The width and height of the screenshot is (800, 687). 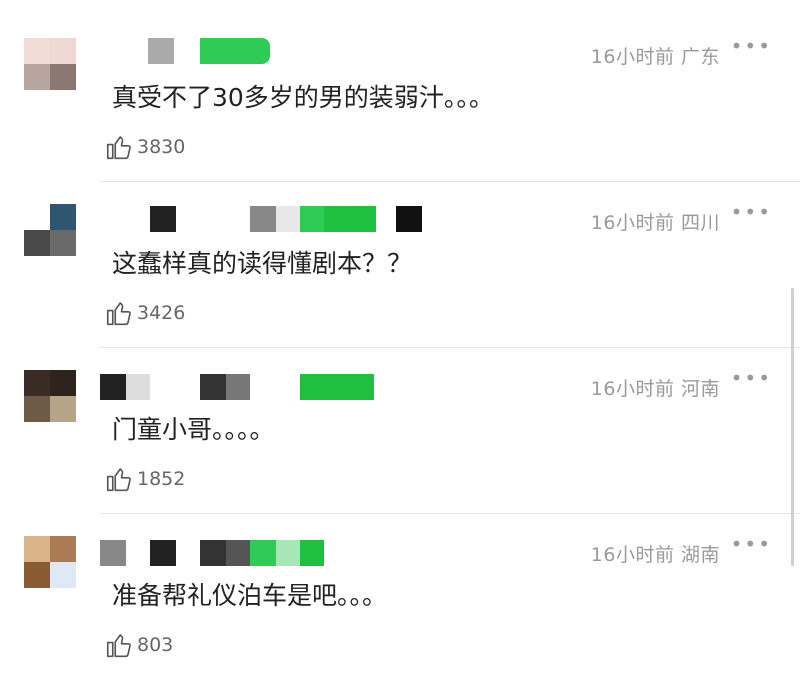 What do you see at coordinates (303, 97) in the screenshot?
I see `comment-text: 真受不了30多岁的男的装弱汁。。。` at bounding box center [303, 97].